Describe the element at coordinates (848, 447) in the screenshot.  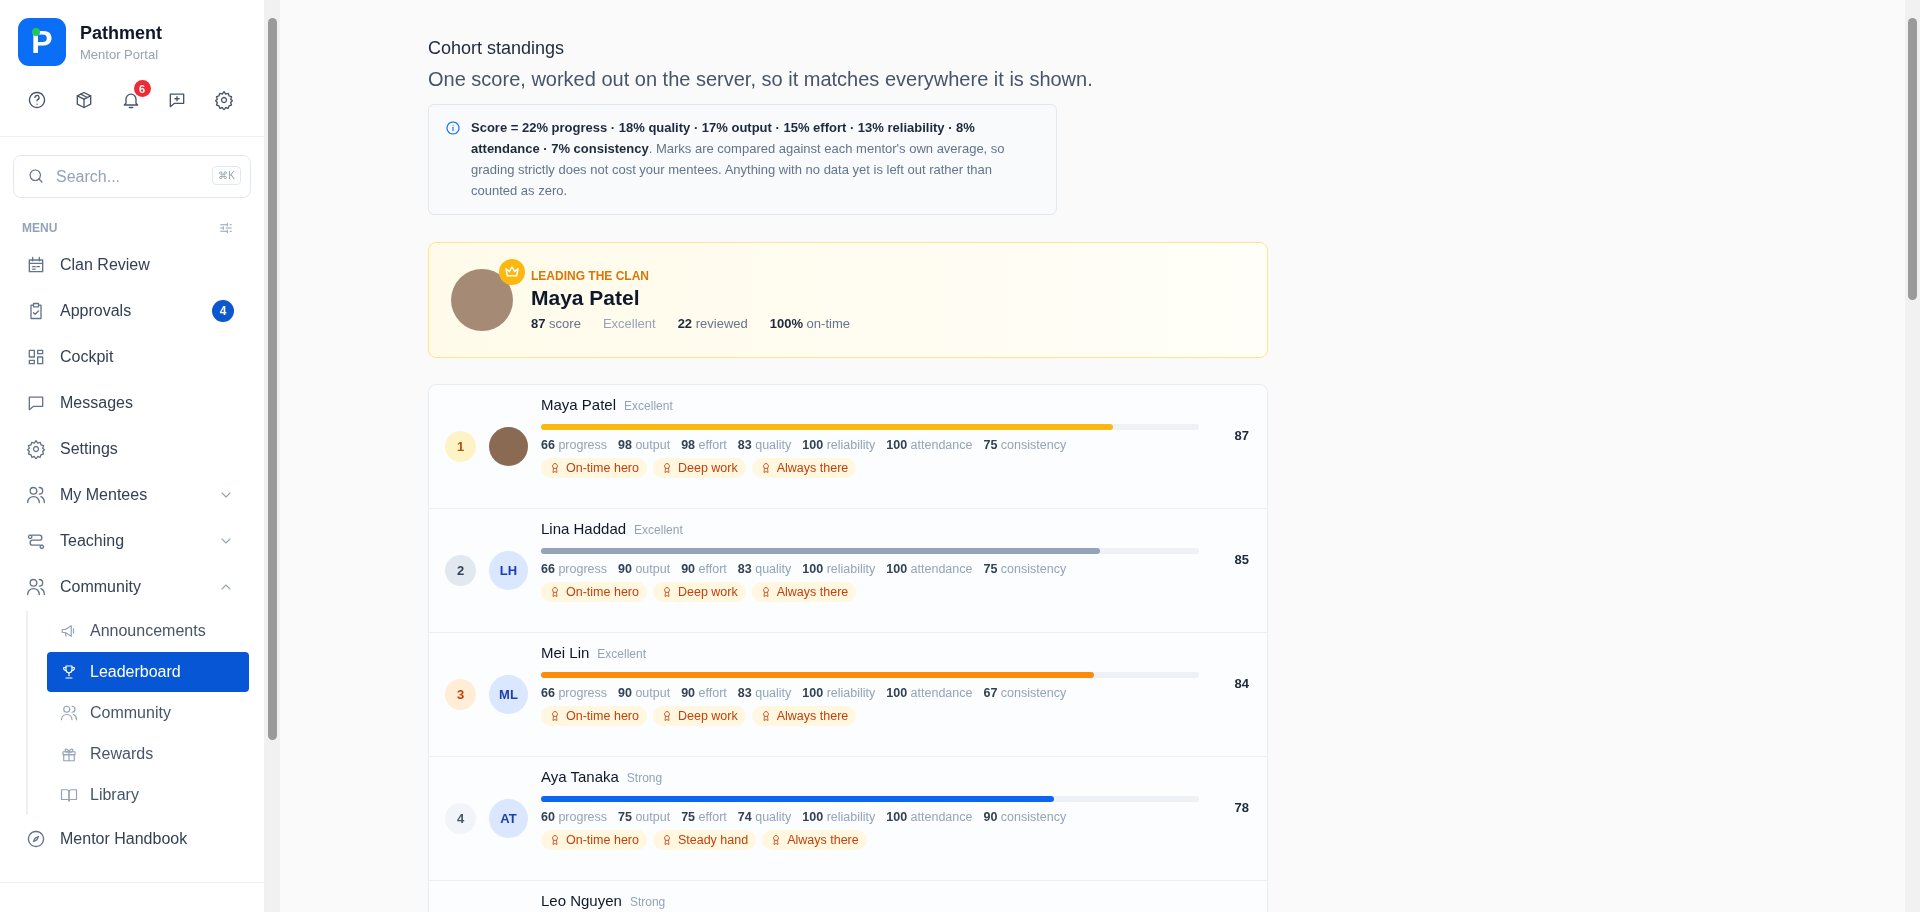
I see `standing-row: 1 Maya Patel Excellent 66 progress 98 output 98 effort 83 quality 100 reliability 100 attendance 75 consistency On-time hero Deep work Always there 87` at that location.